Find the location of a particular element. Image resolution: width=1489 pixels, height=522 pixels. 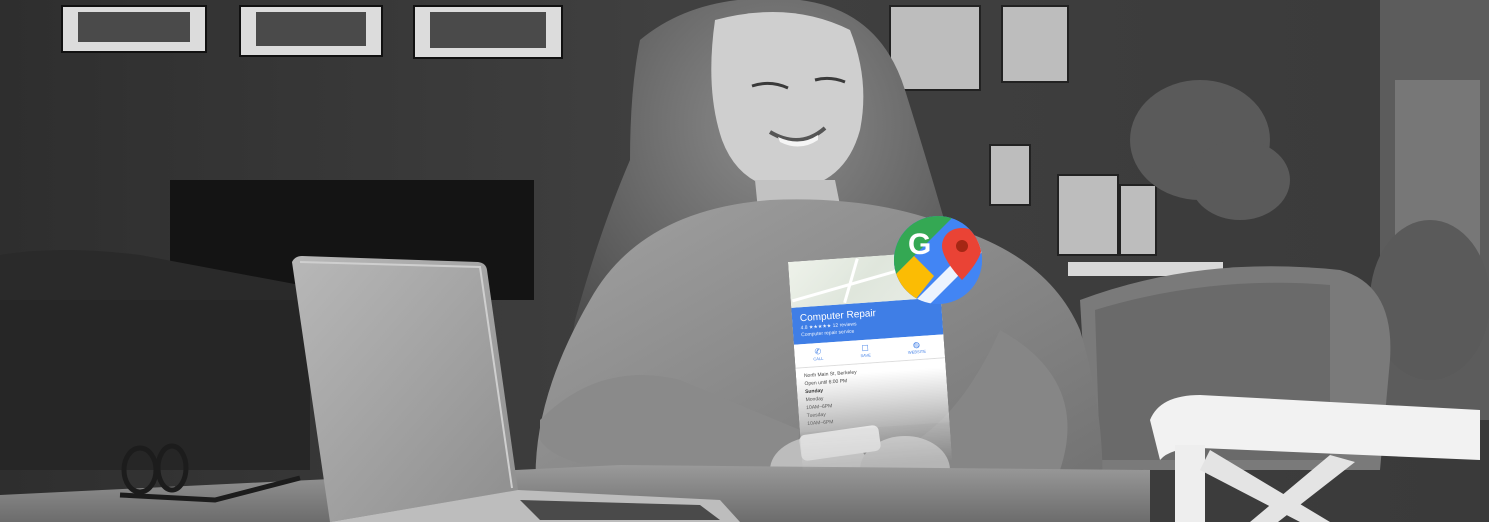

website-button: ◍ WEBSITE is located at coordinates (916, 348).